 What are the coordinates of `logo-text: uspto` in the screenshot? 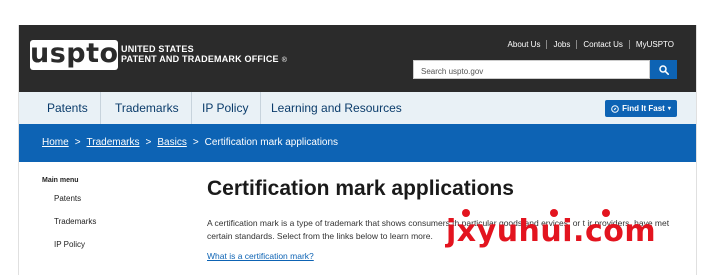 It's located at (74, 53).